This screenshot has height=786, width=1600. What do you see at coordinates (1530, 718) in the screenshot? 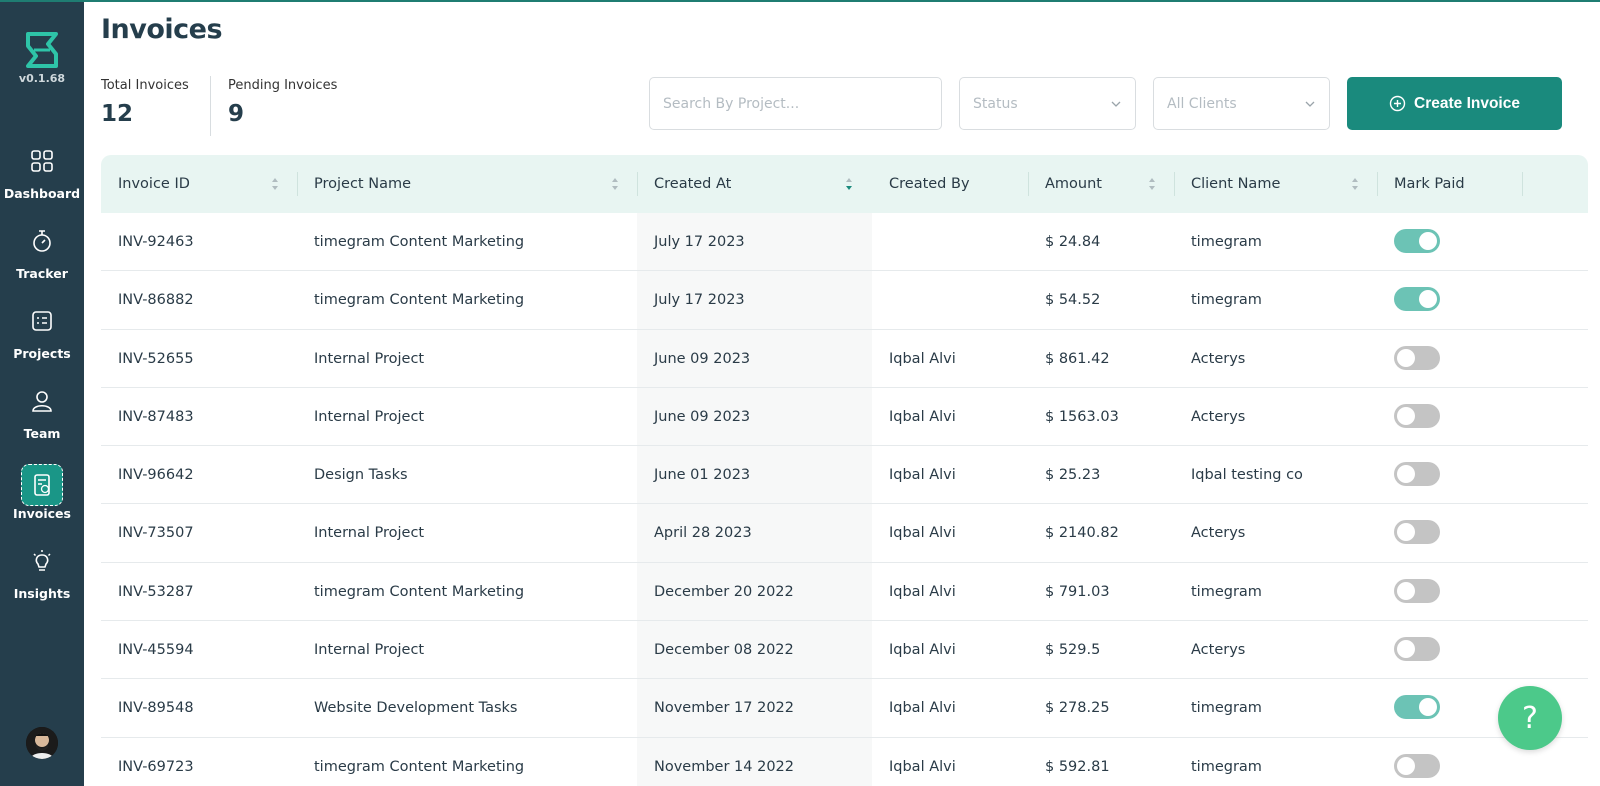
I see `help-button: ?` at bounding box center [1530, 718].